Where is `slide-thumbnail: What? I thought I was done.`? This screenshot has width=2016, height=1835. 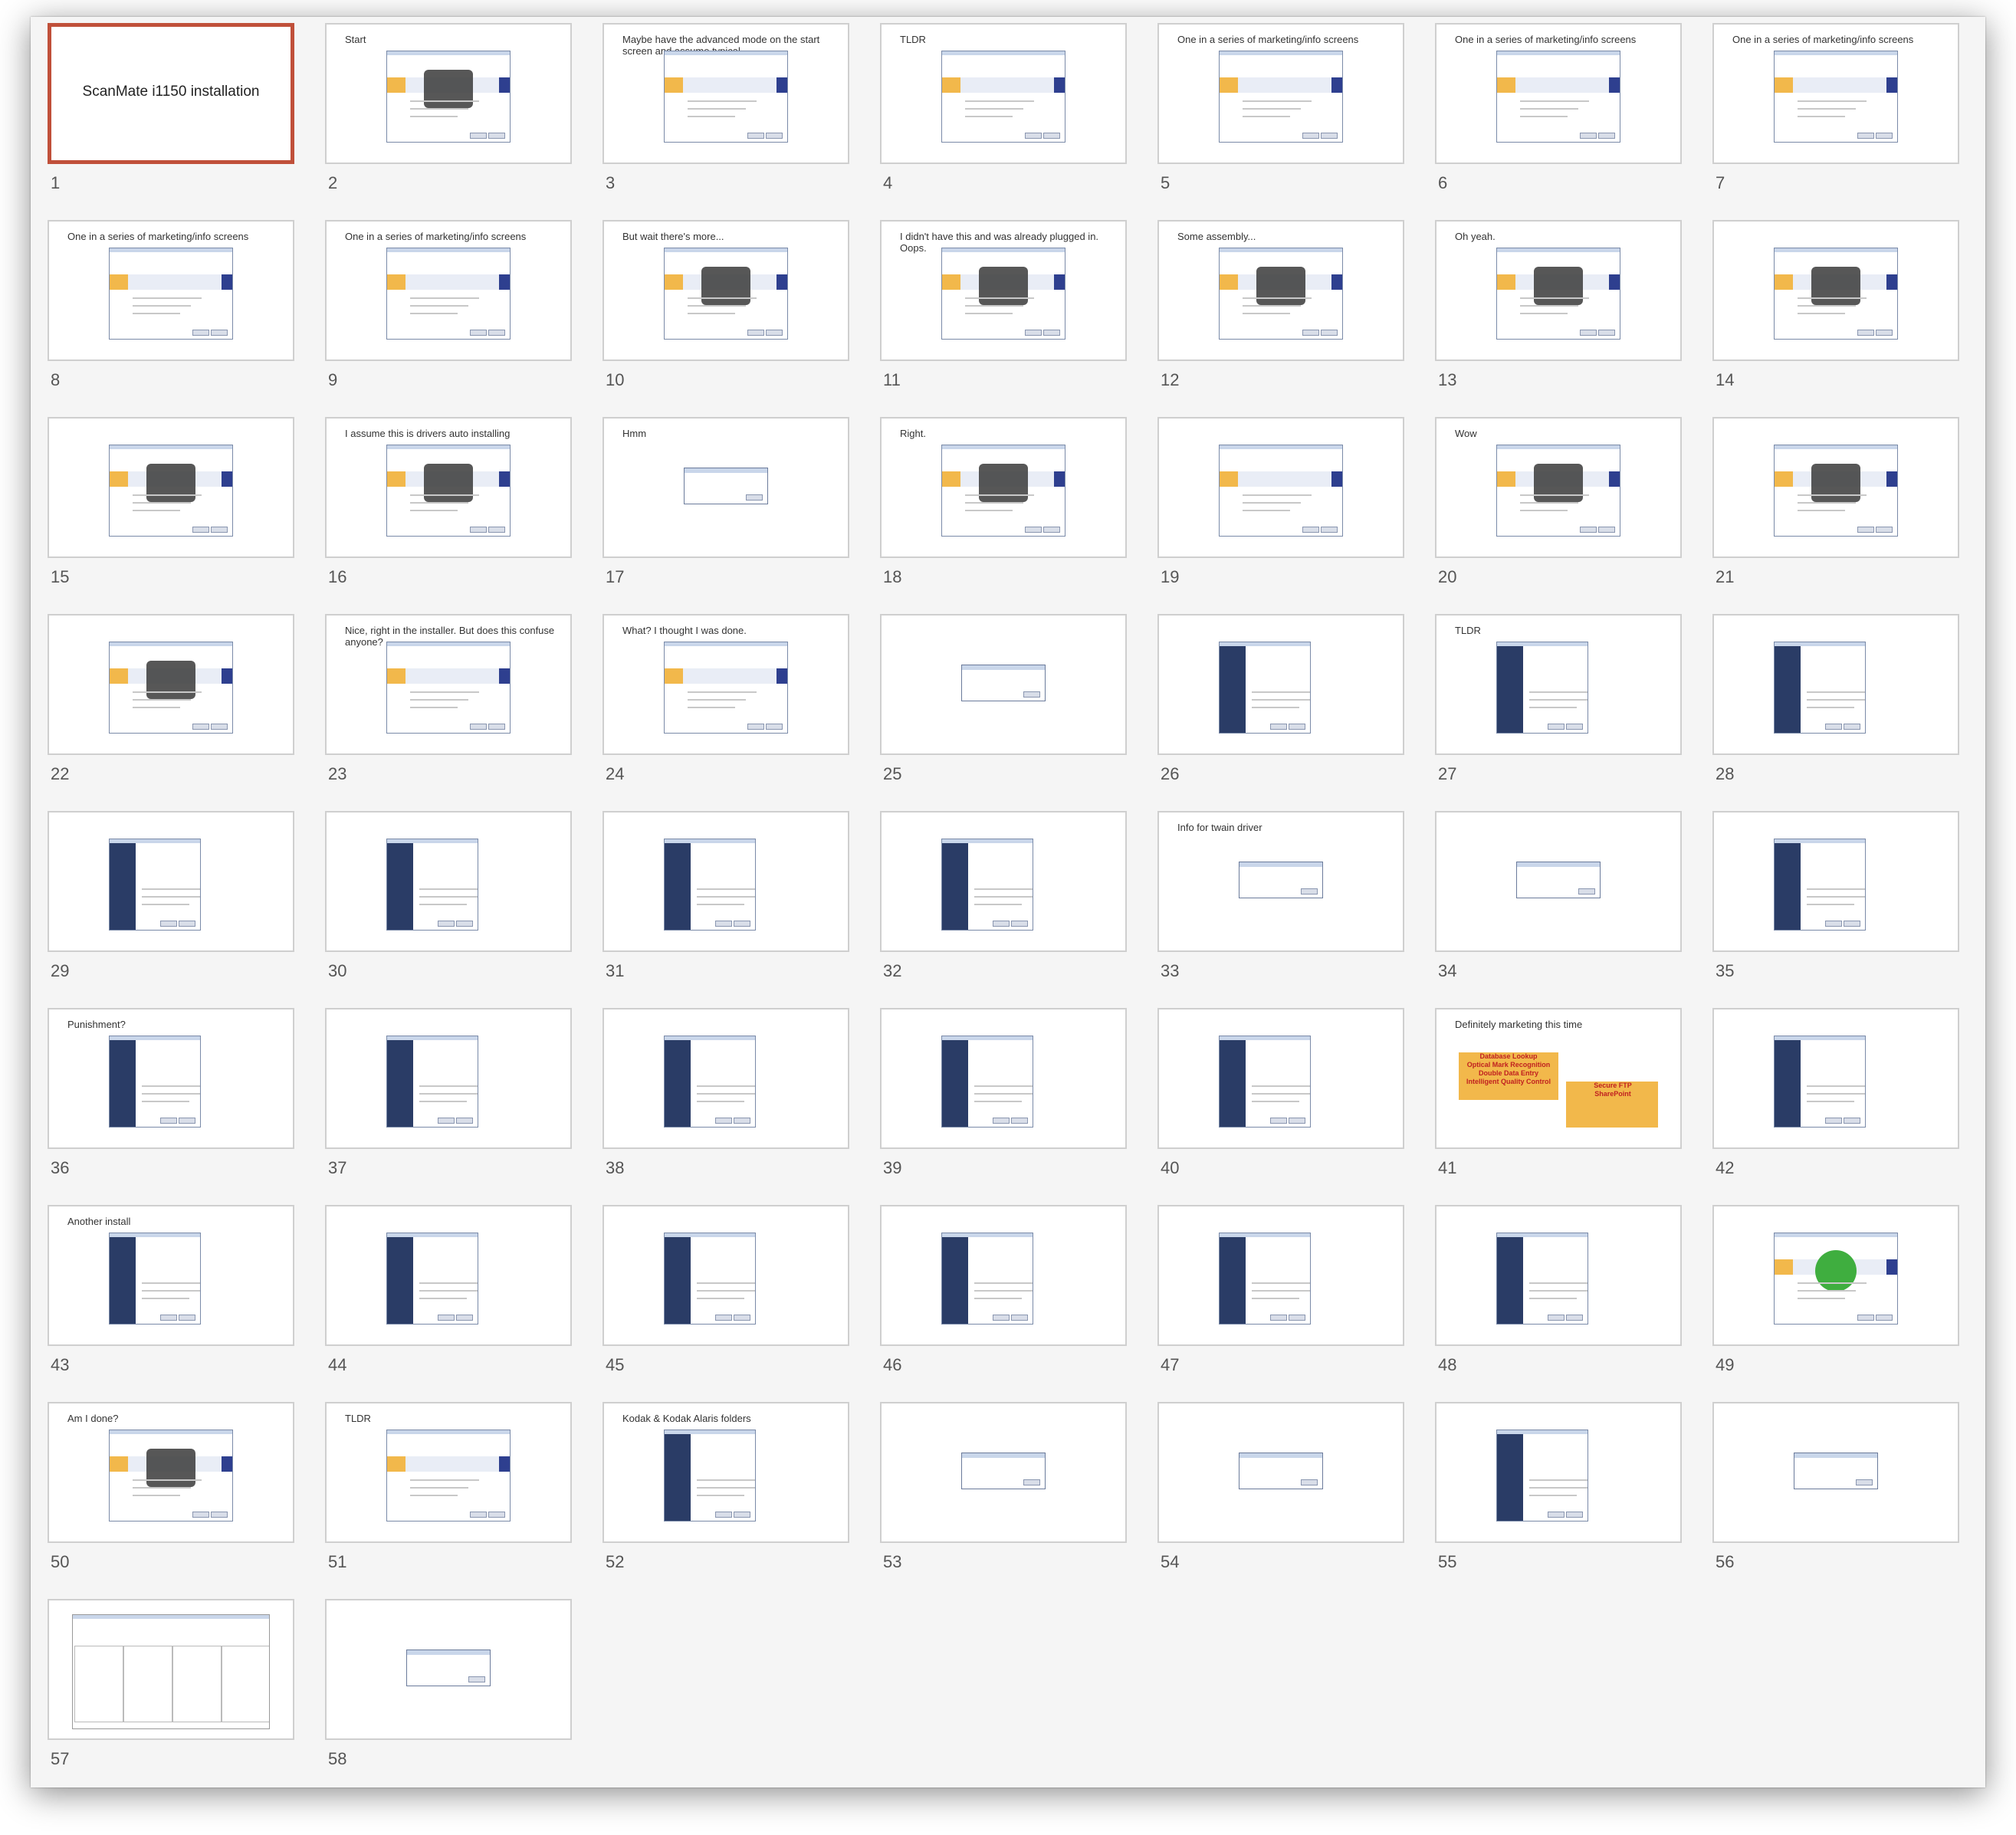 slide-thumbnail: What? I thought I was done. is located at coordinates (726, 684).